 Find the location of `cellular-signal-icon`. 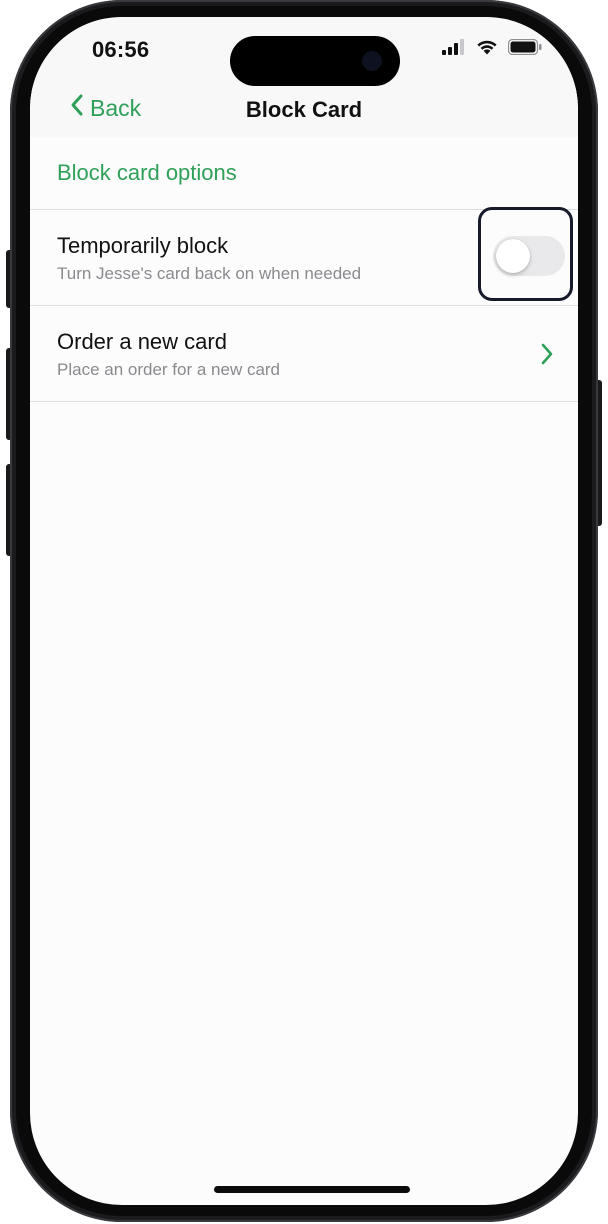

cellular-signal-icon is located at coordinates (454, 49).